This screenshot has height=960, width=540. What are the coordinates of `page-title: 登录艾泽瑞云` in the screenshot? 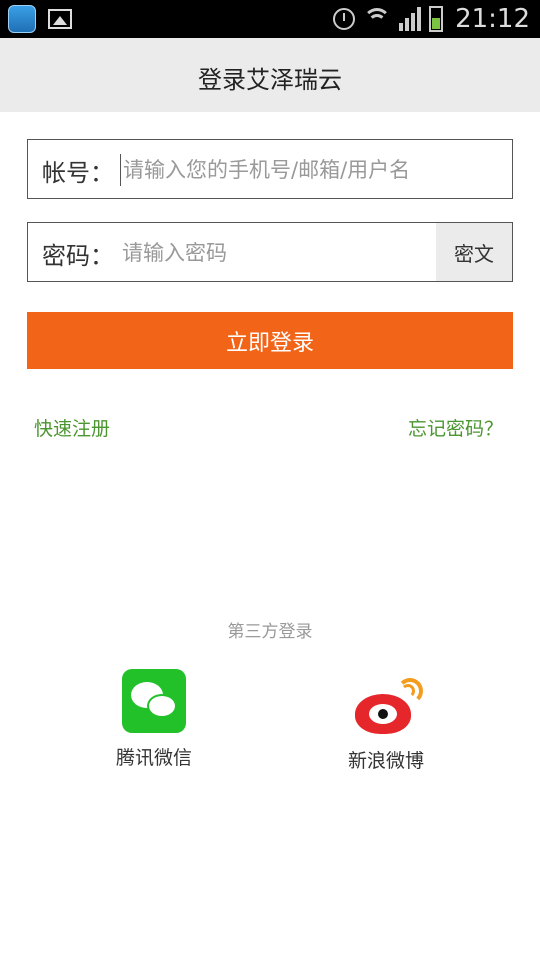 It's located at (270, 80).